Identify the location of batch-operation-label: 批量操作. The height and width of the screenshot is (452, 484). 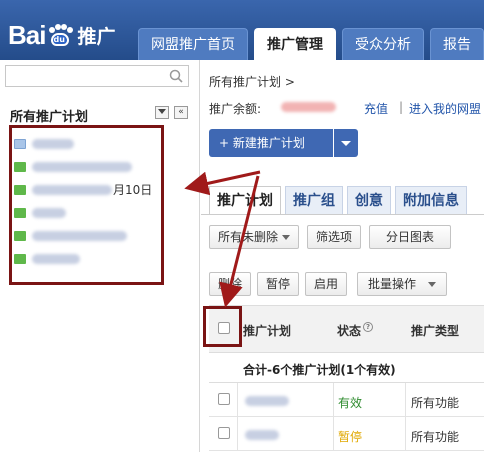
(392, 284).